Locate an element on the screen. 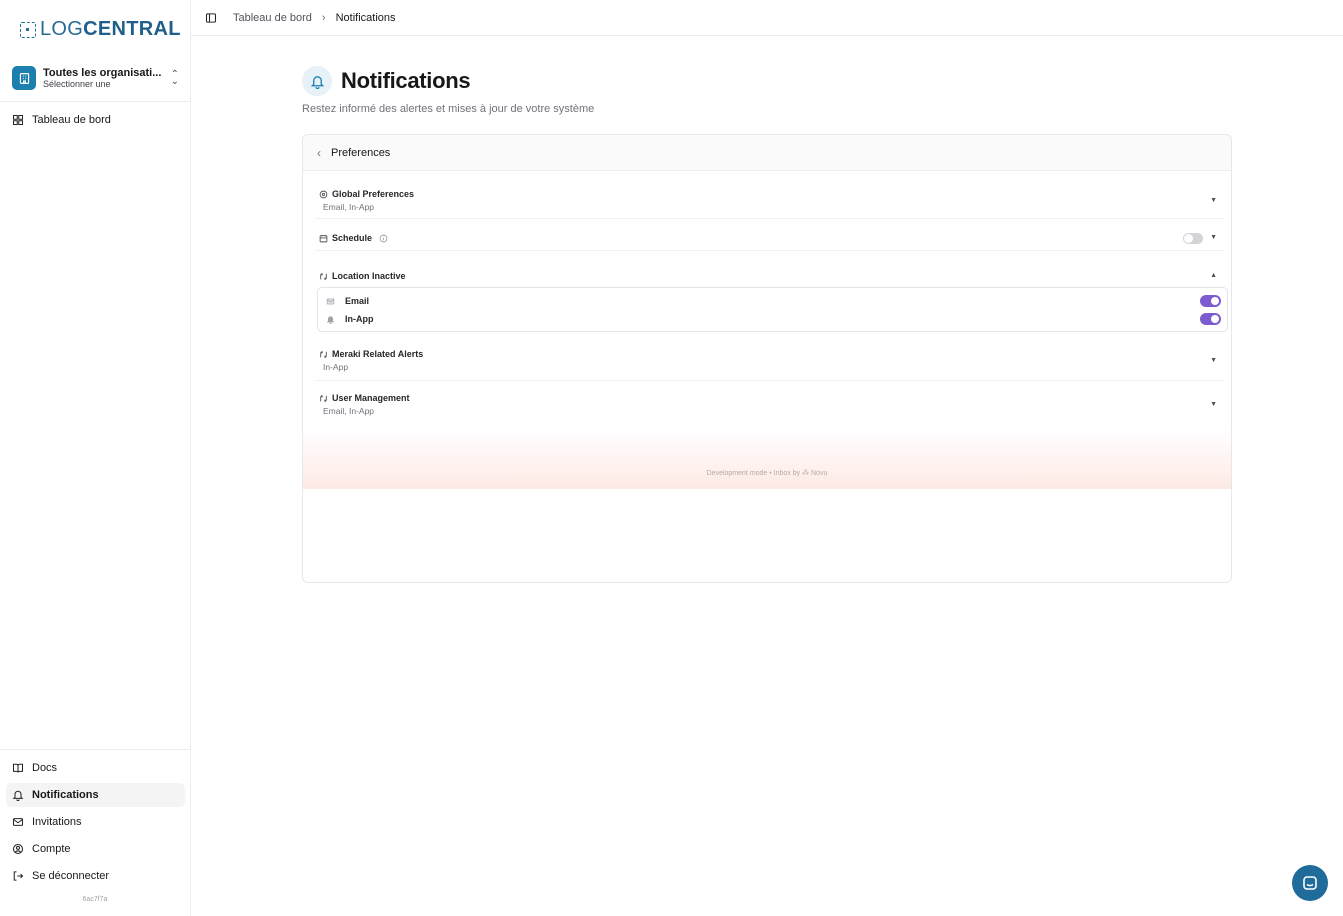  sidebar-item-label: Notifications is located at coordinates (65, 795).